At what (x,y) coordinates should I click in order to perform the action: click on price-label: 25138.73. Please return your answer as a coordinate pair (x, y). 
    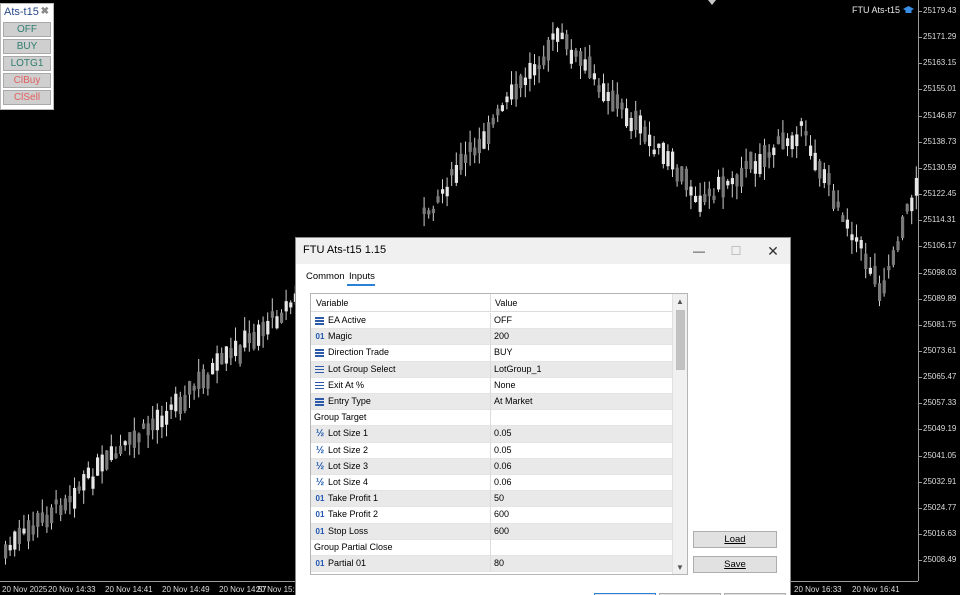
    Looking at the image, I should click on (940, 141).